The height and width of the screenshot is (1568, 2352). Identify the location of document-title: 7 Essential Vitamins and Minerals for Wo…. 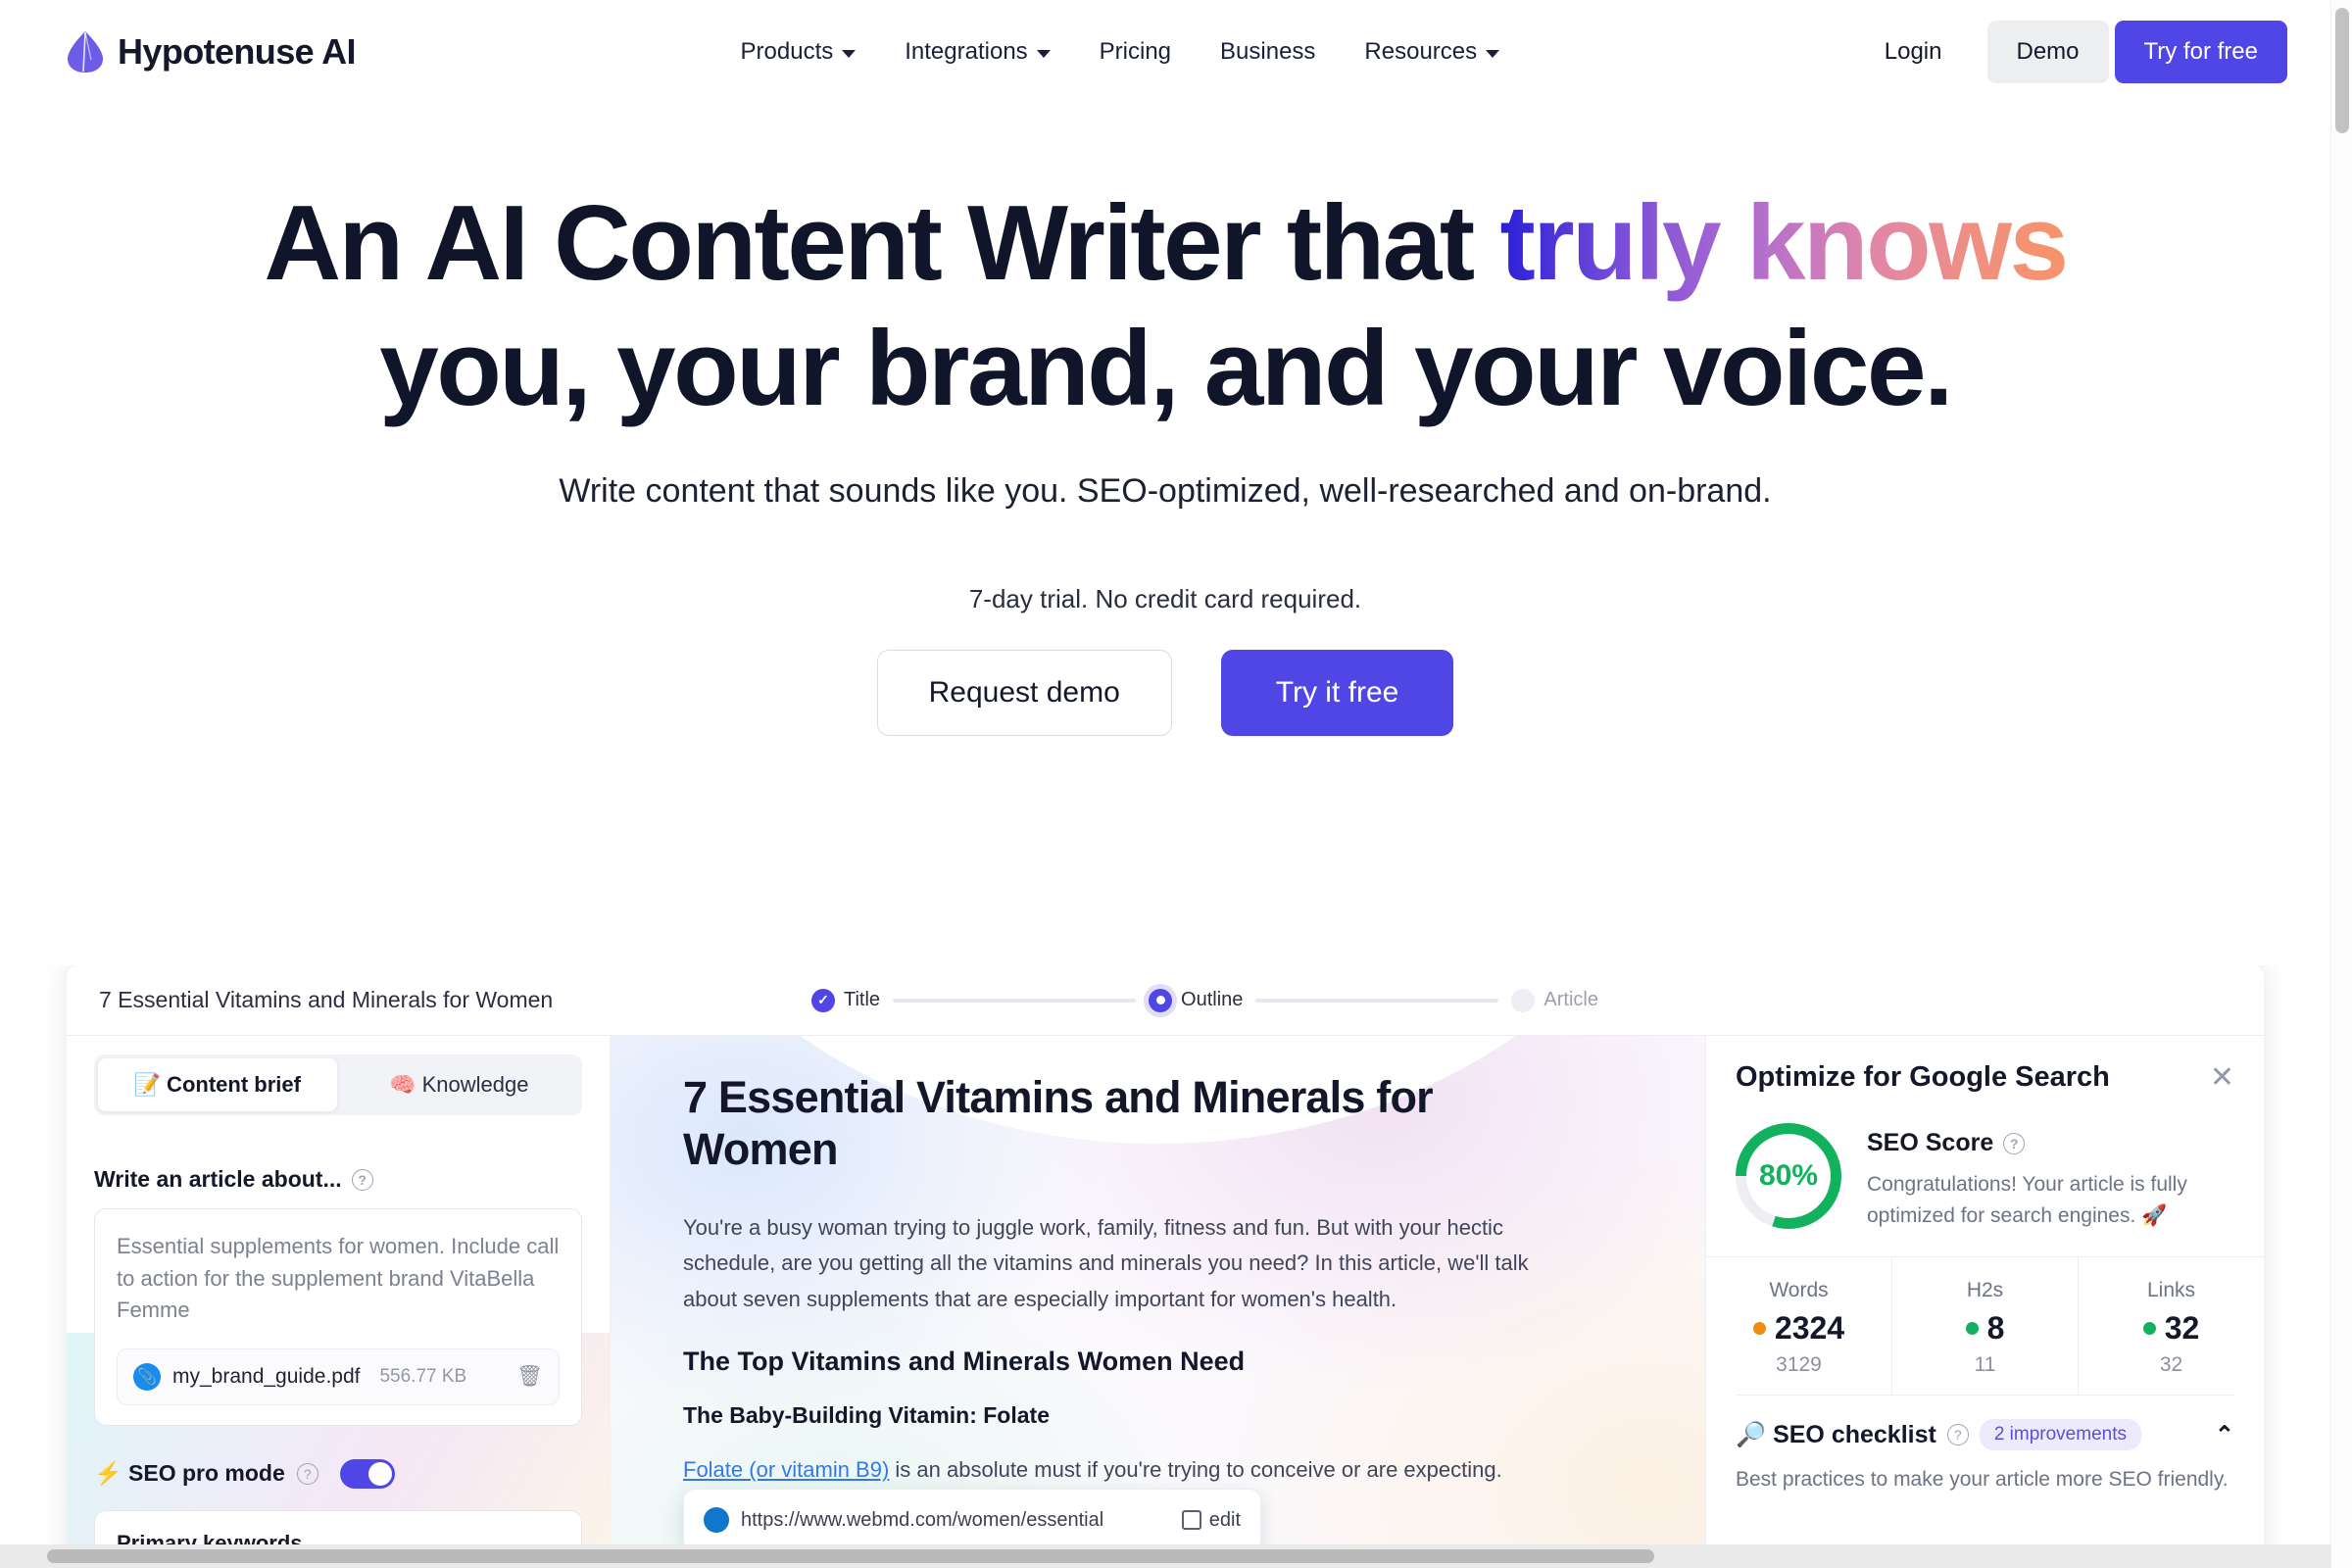
(326, 999).